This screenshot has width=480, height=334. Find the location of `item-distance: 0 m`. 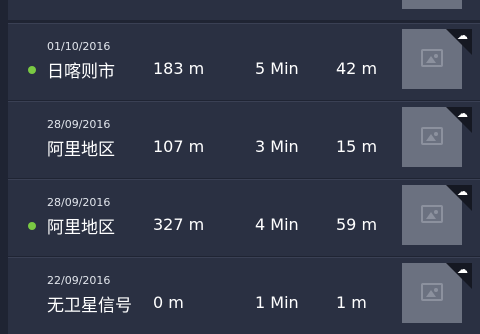

item-distance: 0 m is located at coordinates (168, 302).